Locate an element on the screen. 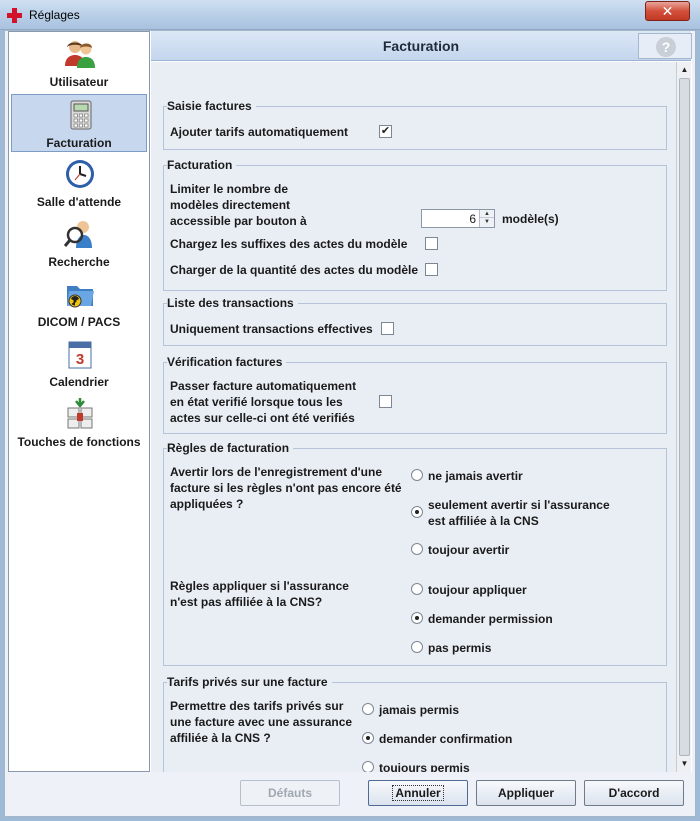 Image resolution: width=700 pixels, height=821 pixels. model-limit-spinner: 6 ▲ ▼ is located at coordinates (458, 218).